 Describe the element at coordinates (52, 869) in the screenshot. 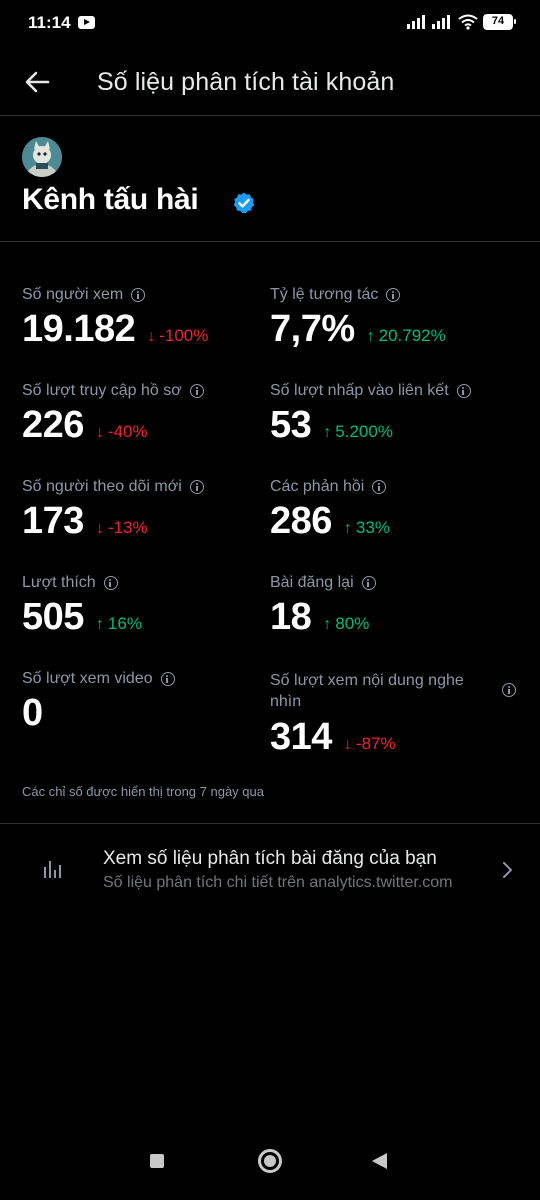

I see `bar-chart-icon` at that location.